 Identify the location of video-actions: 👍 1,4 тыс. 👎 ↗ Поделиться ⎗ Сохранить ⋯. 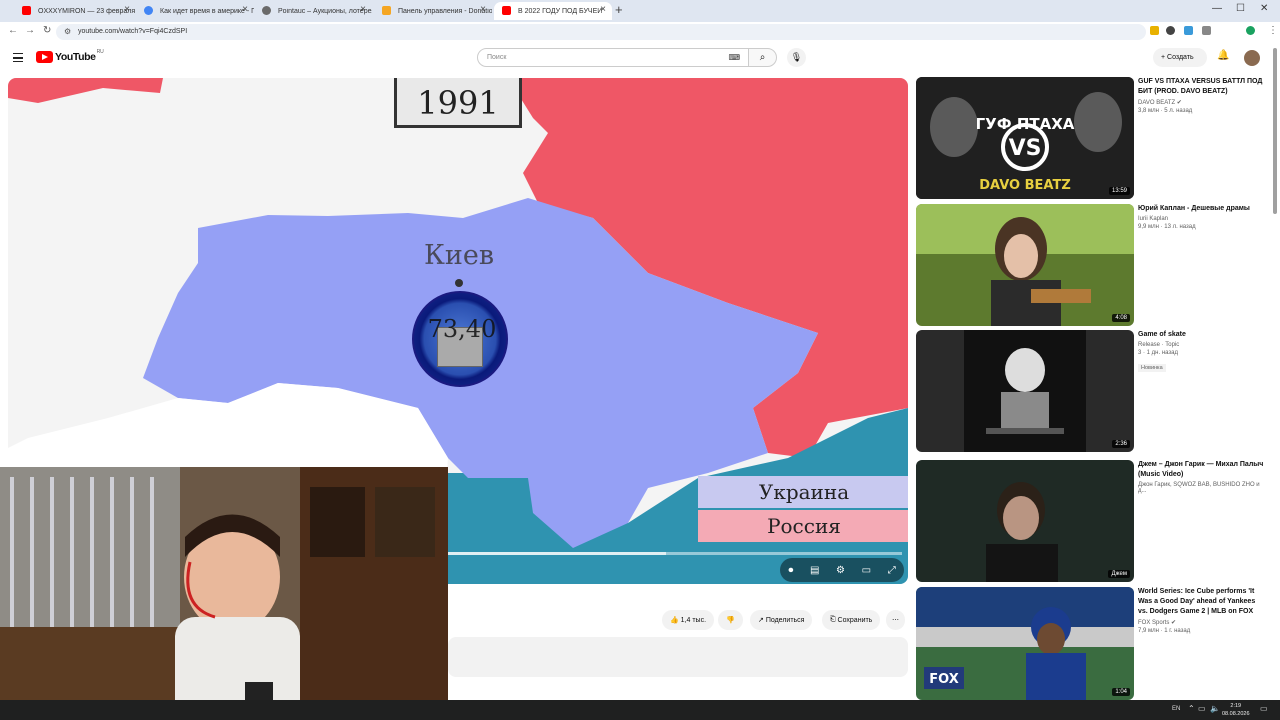
(678, 619).